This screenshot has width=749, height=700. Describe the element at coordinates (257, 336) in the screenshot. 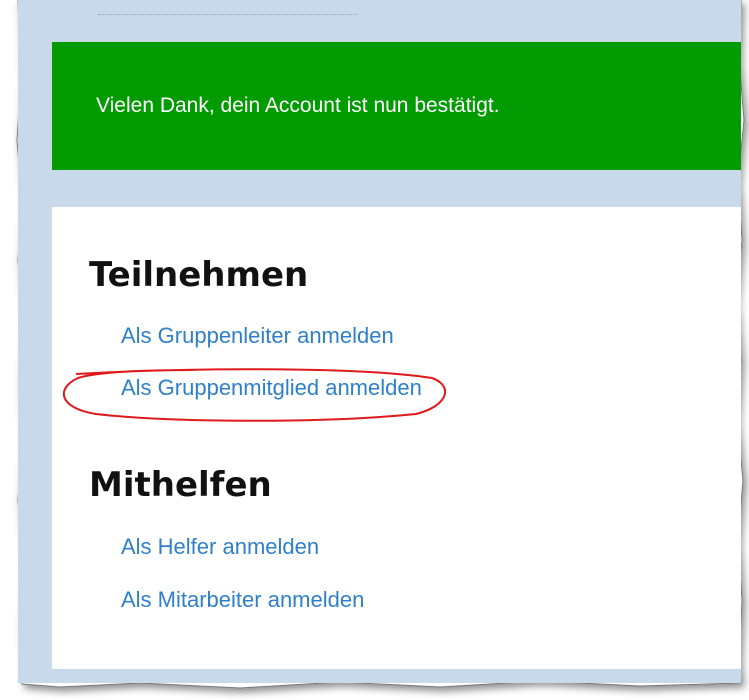

I see `link-gruppenleiter-anmelden: Als Gruppenleiter anmelden` at that location.